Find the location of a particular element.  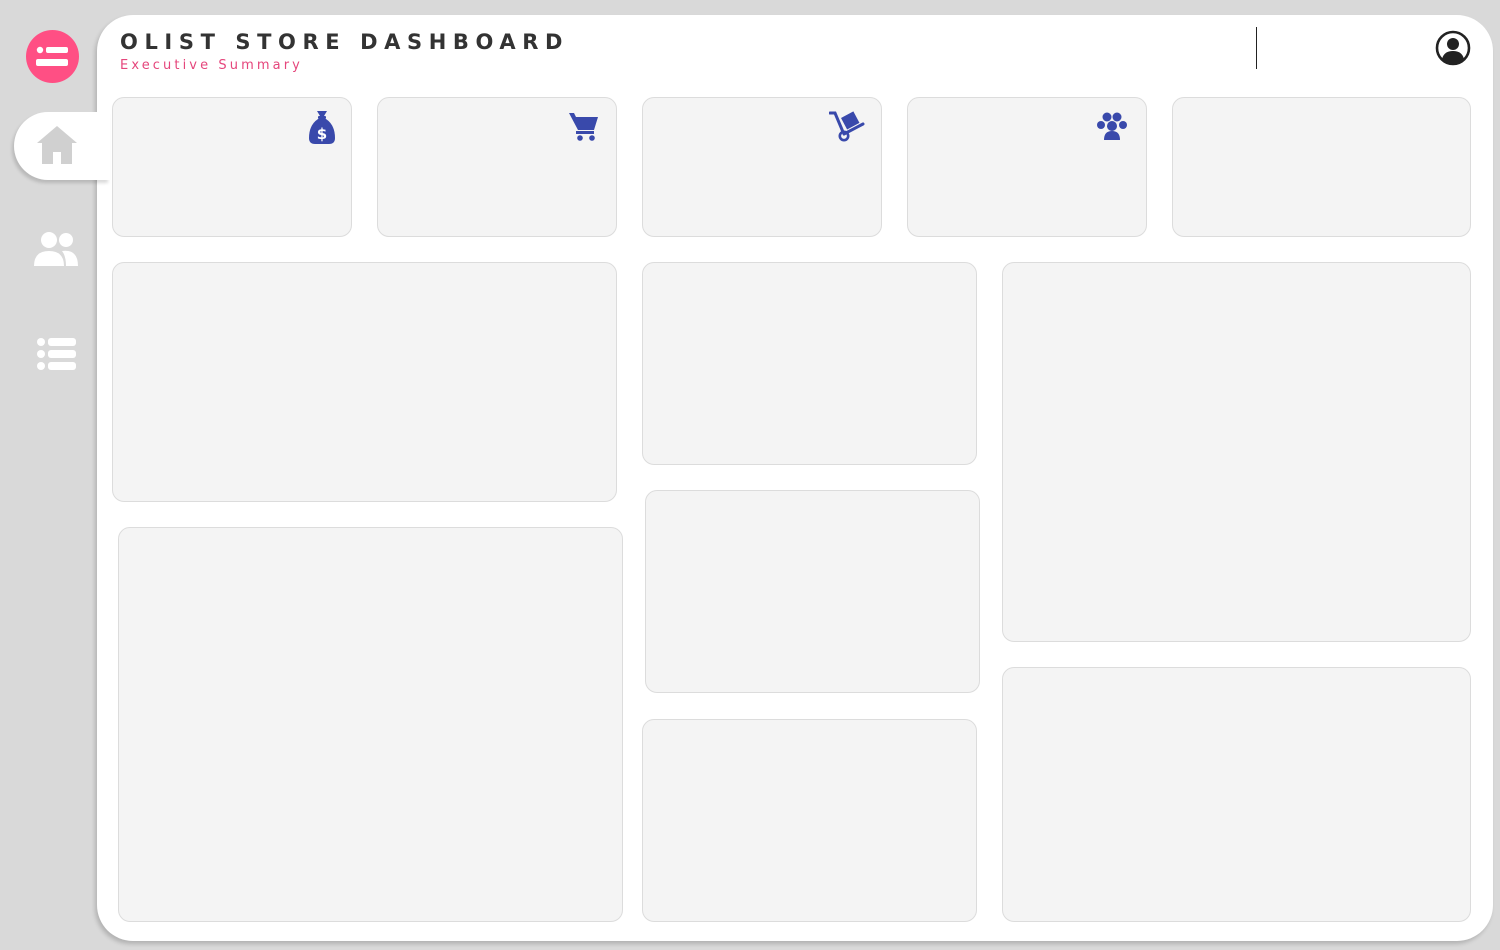

user-circle-icon is located at coordinates (1453, 48).